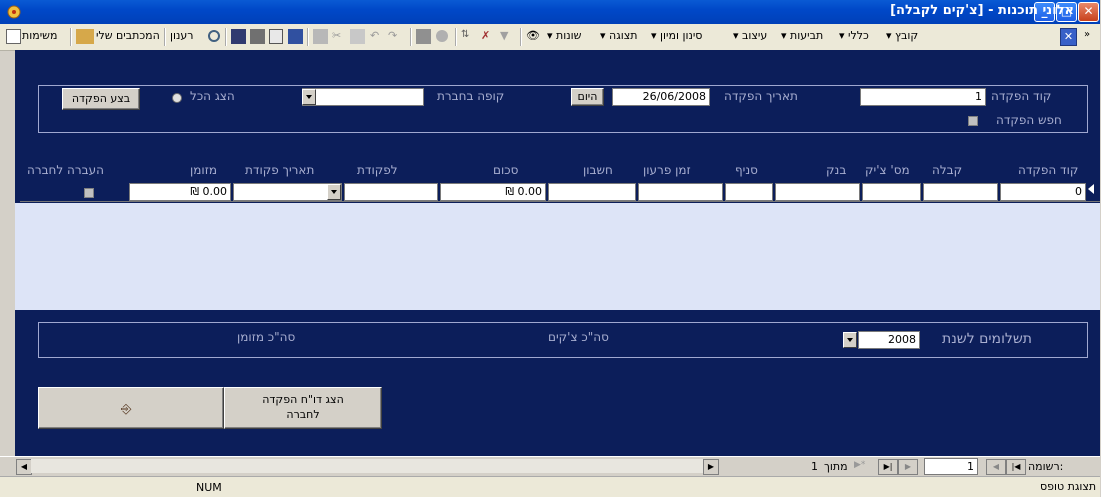 The image size is (1101, 497). I want to click on scroll-left-arrow: ◀, so click(24, 467).